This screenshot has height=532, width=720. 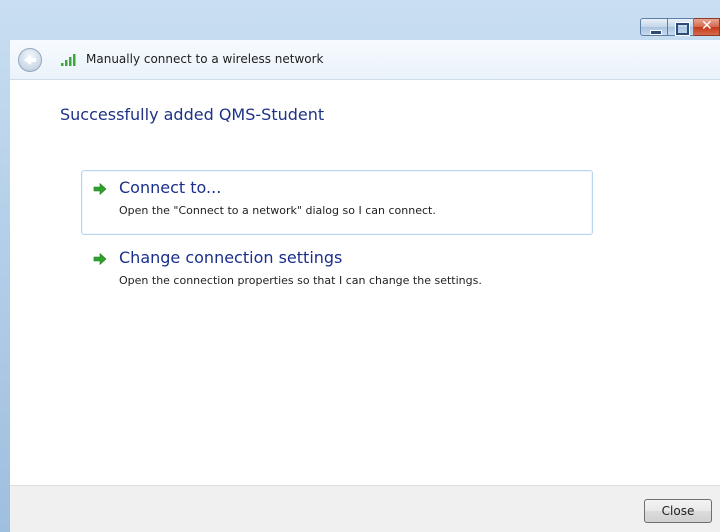 I want to click on navigation-bar: Manually connect to a wireless network, so click(x=365, y=60).